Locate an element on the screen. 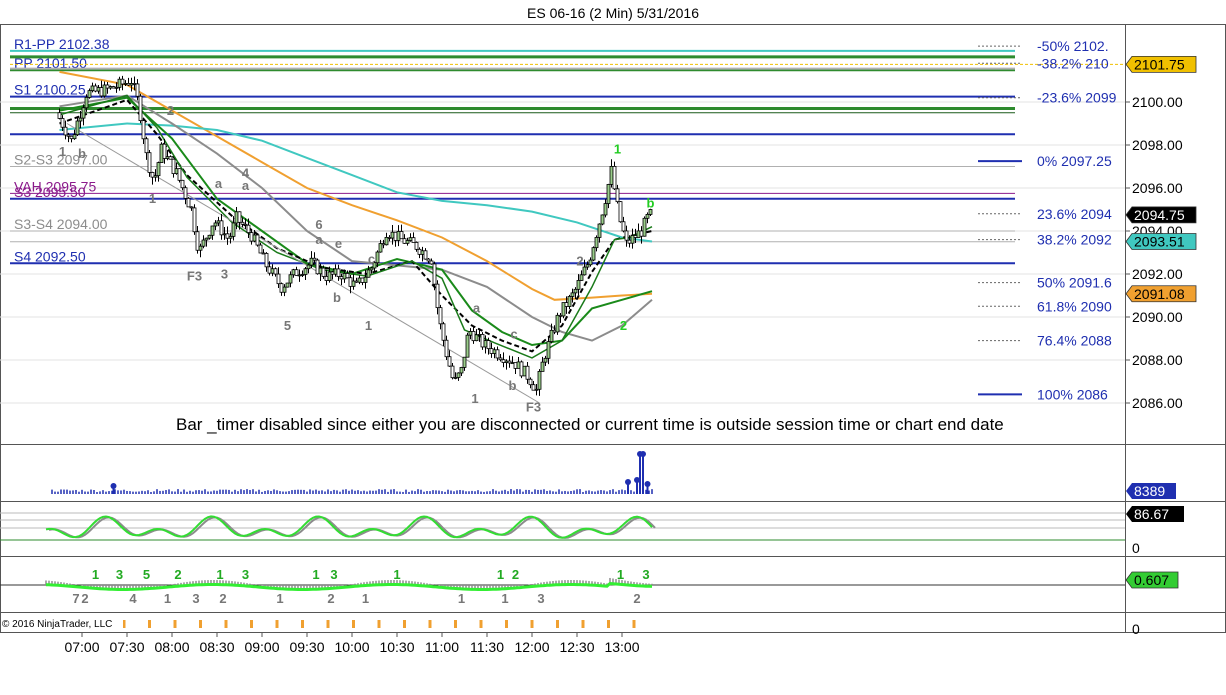 This screenshot has width=1226, height=695. badge-label: 0.607 is located at coordinates (1151, 580).